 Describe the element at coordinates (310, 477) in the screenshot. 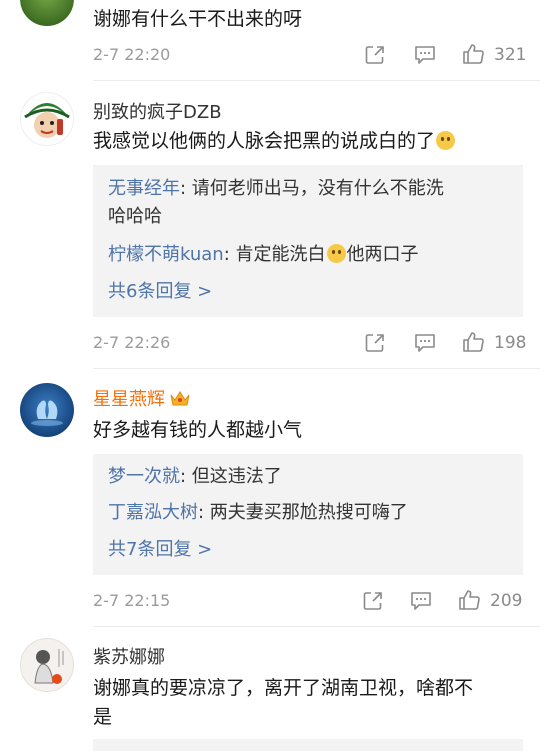

I see `reply-item: 梦一次就: 但这违法了` at that location.